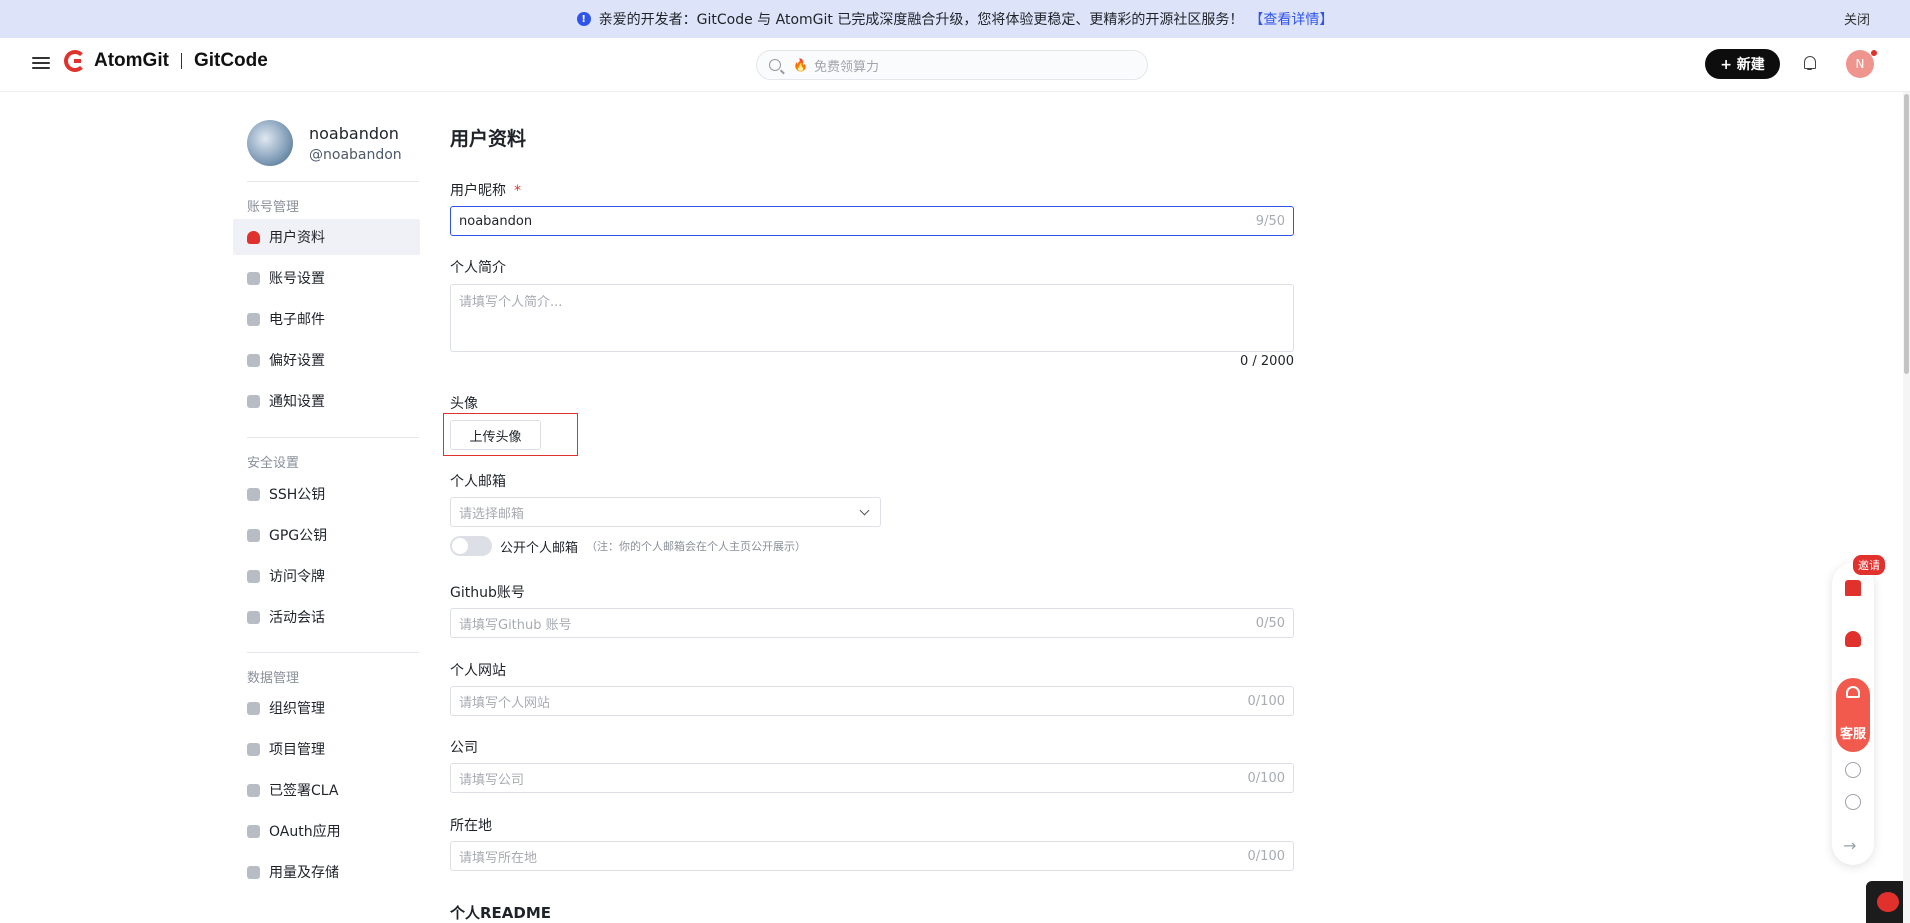 Image resolution: width=1910 pixels, height=923 pixels. Describe the element at coordinates (492, 780) in the screenshot. I see `company-placeholder: 请填写公司` at that location.